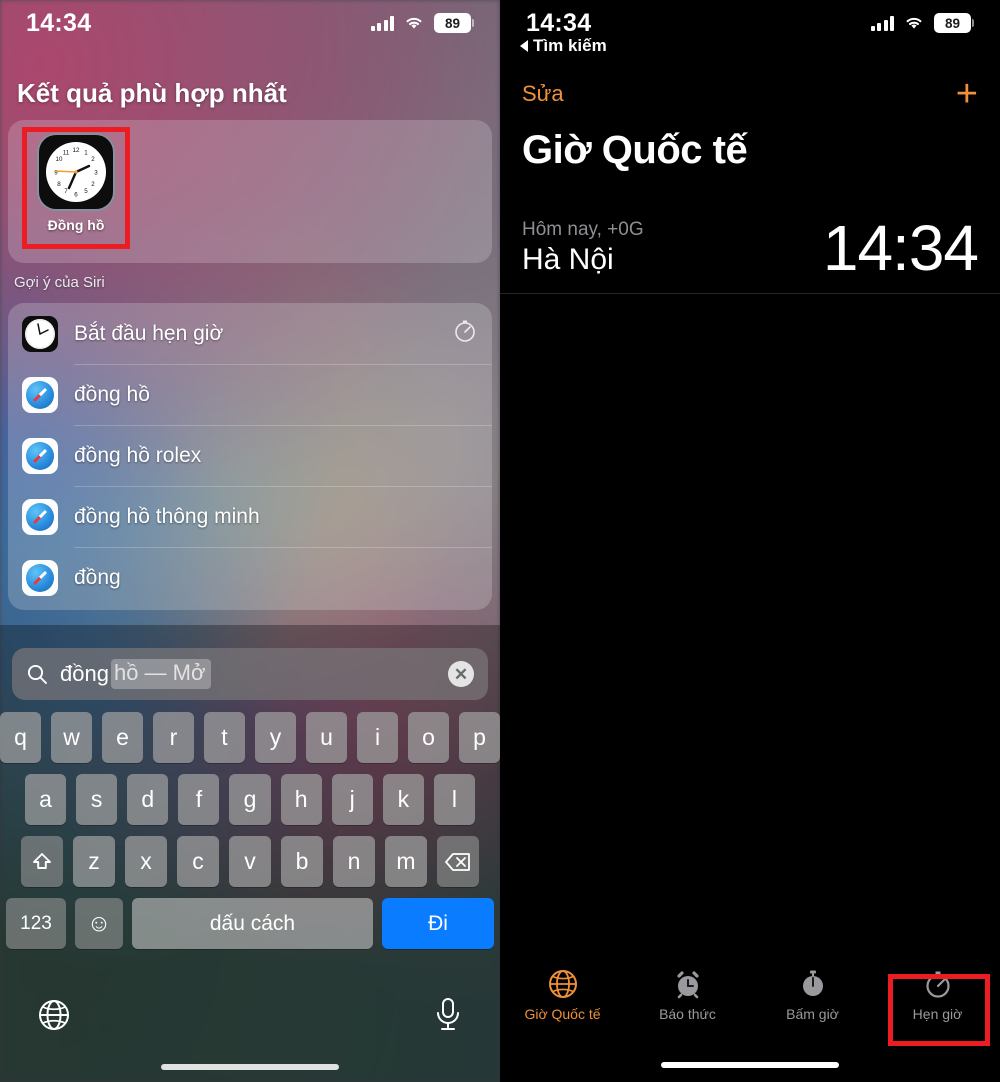  Describe the element at coordinates (46, 799) in the screenshot. I see `key-a: a` at that location.